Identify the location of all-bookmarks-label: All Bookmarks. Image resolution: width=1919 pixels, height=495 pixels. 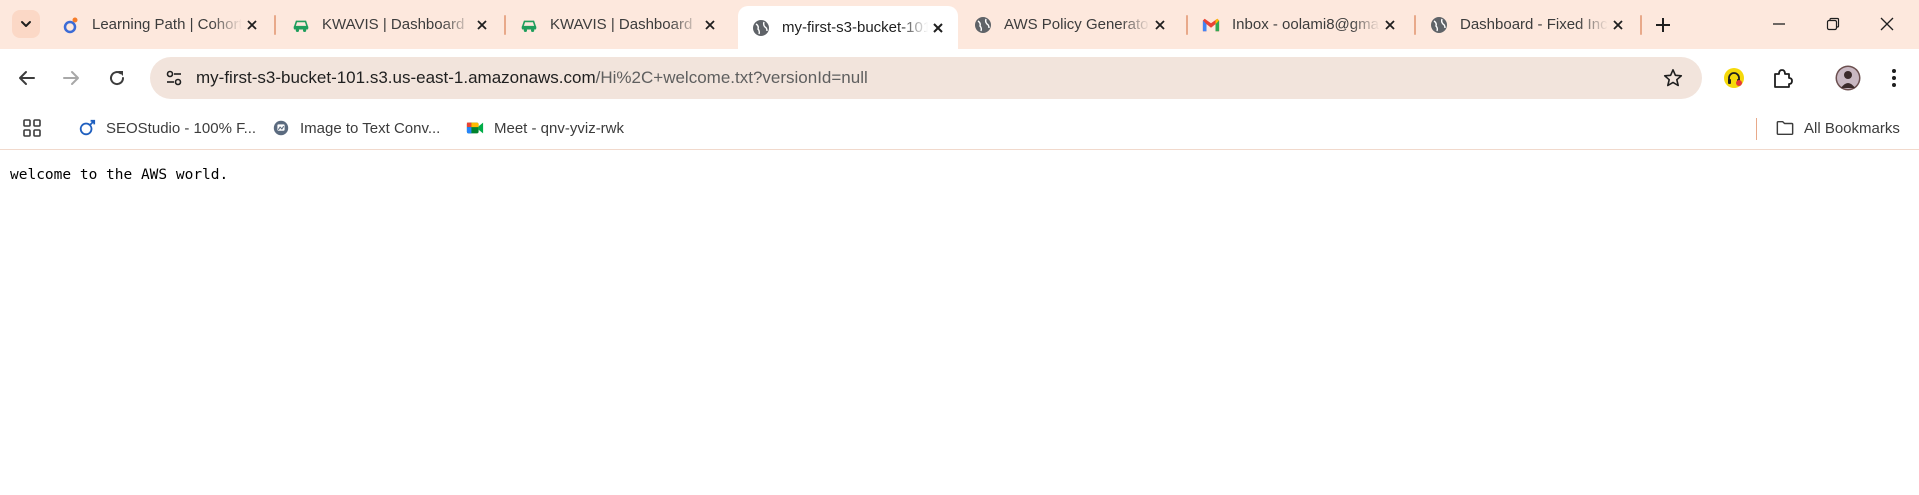
(1852, 128).